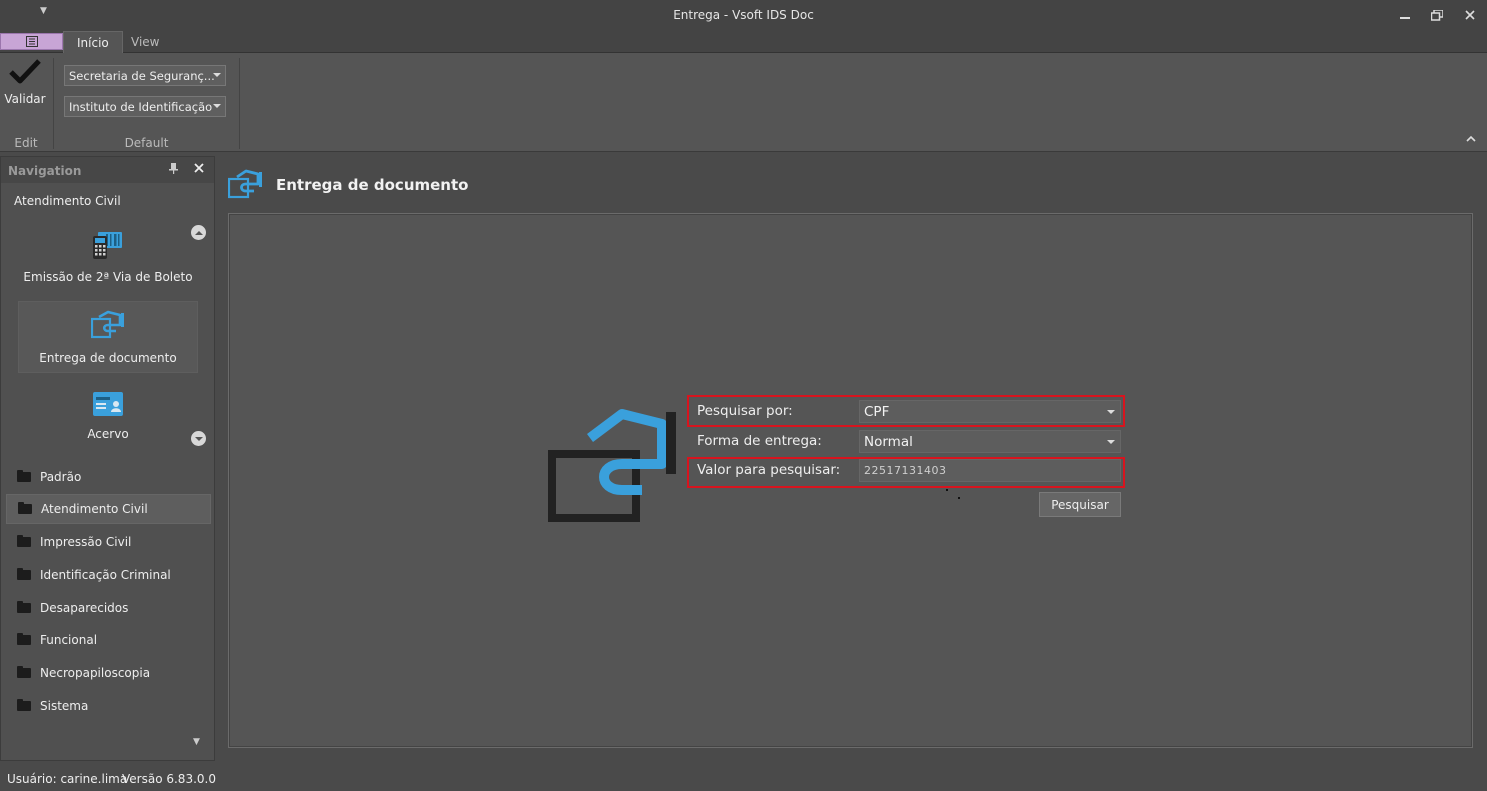 Image resolution: width=1487 pixels, height=791 pixels. Describe the element at coordinates (196, 742) in the screenshot. I see `nav-overflow-icon: ▼` at that location.